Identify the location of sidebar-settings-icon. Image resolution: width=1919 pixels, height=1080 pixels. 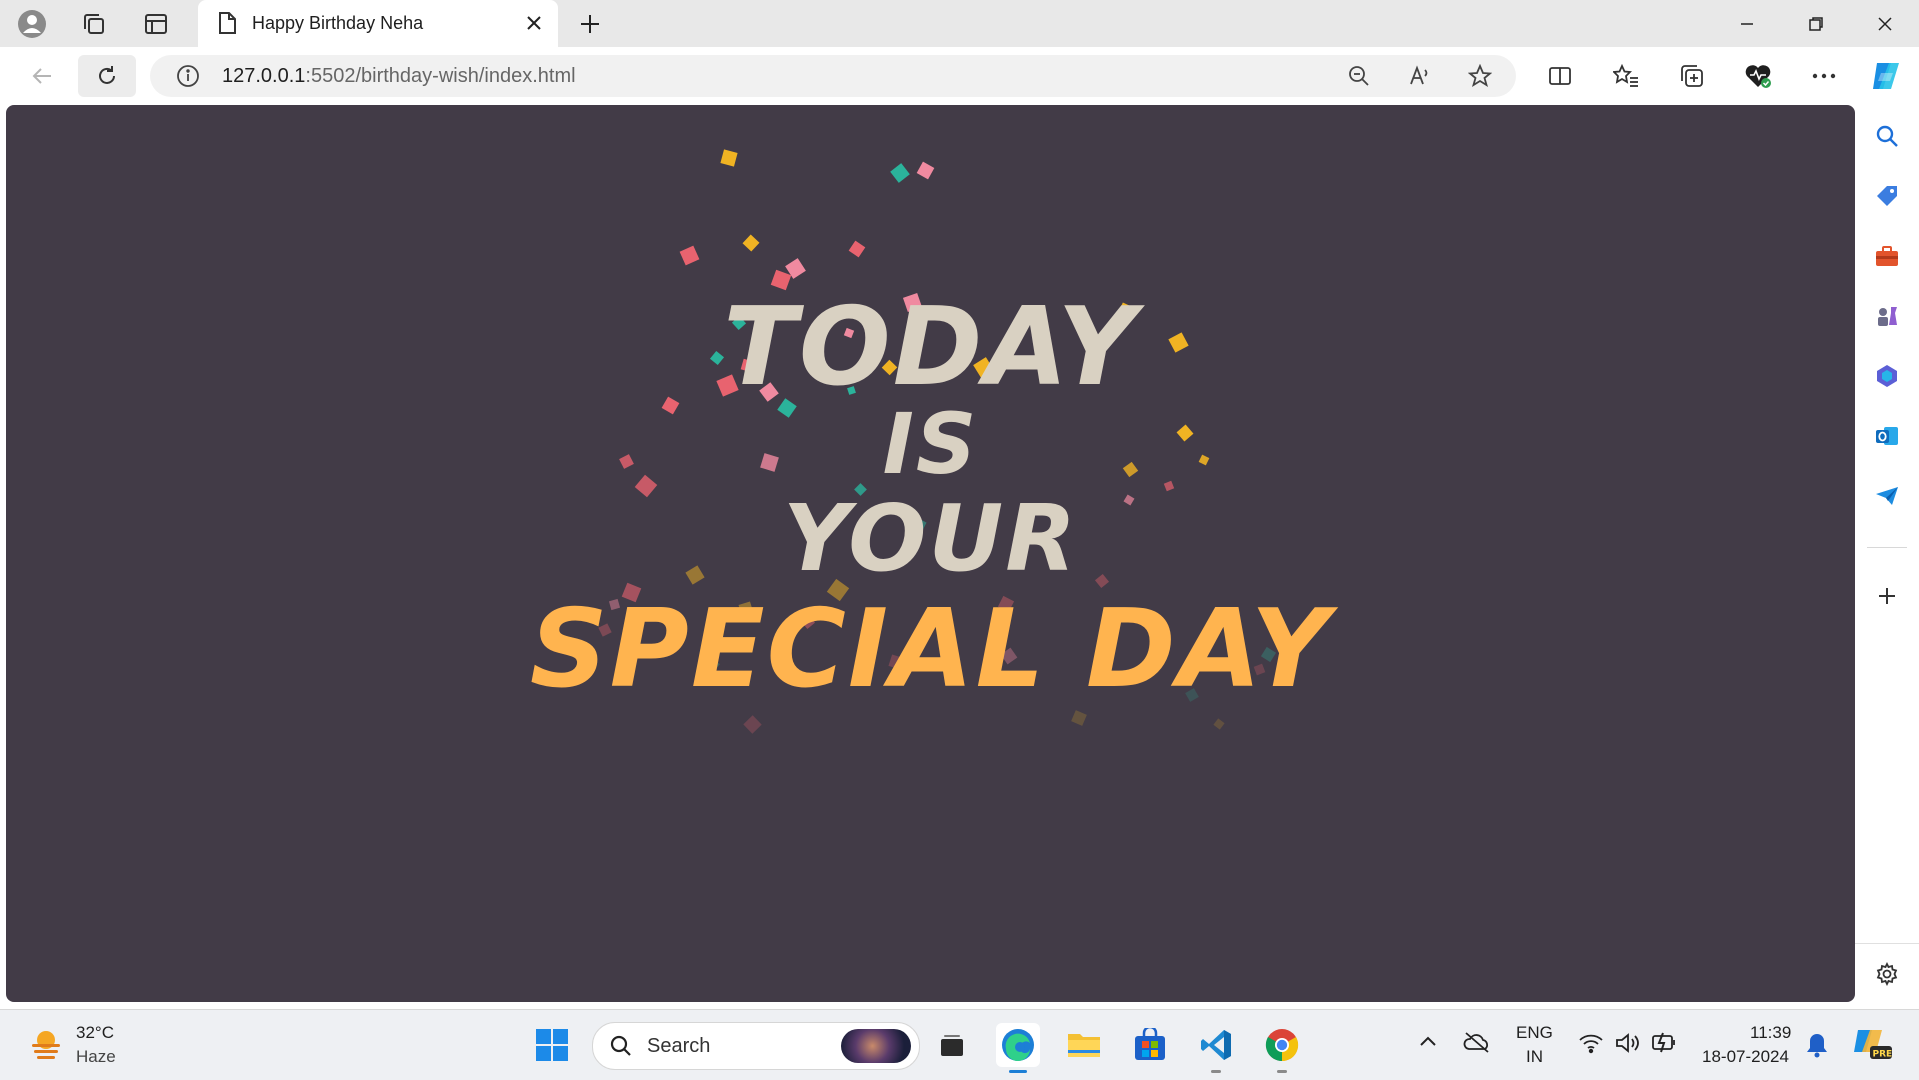
(1887, 974).